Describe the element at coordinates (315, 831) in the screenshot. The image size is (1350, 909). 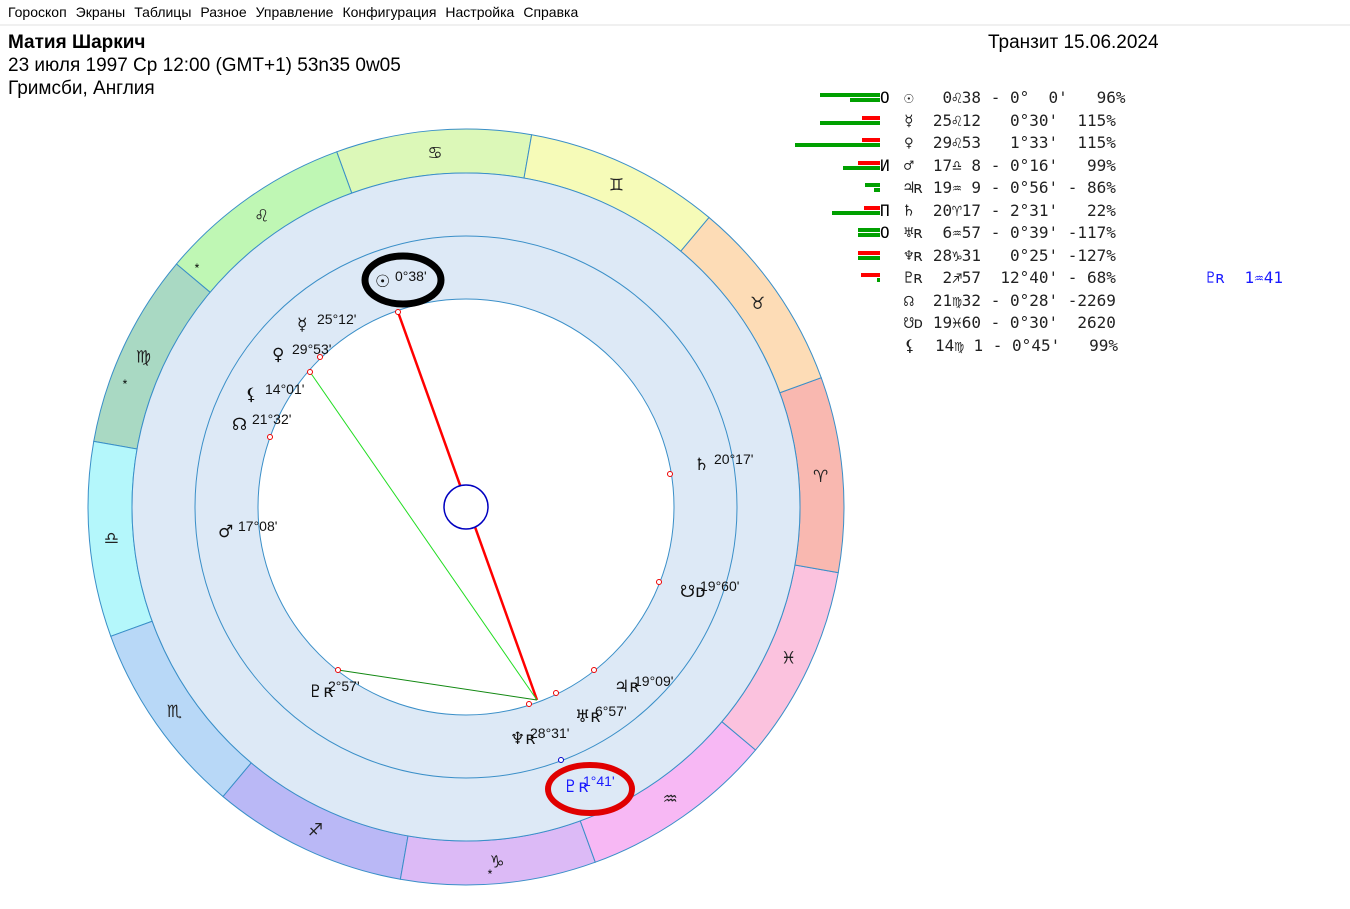
I see `zodiac-sign-glyph: ♐` at that location.